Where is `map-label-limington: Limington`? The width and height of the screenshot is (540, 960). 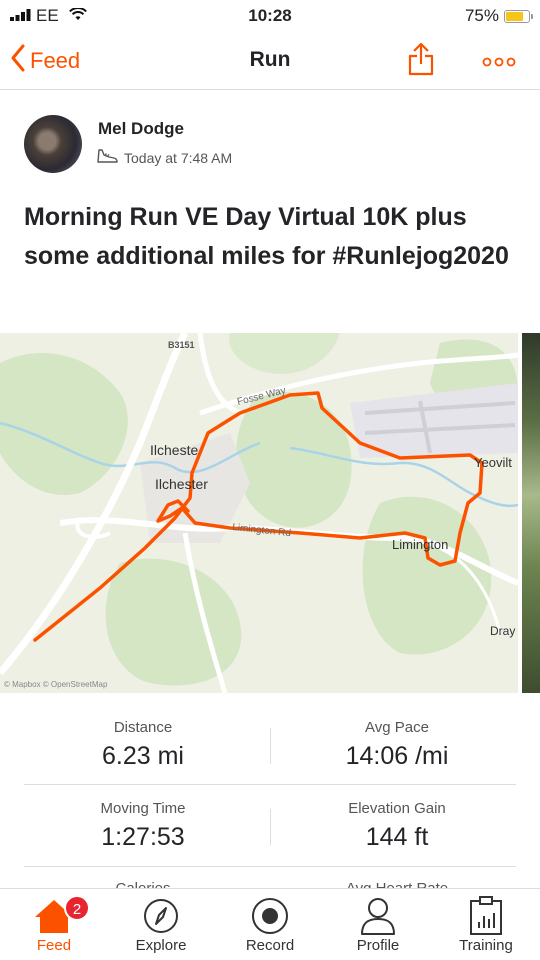
map-label-limington: Limington is located at coordinates (420, 544).